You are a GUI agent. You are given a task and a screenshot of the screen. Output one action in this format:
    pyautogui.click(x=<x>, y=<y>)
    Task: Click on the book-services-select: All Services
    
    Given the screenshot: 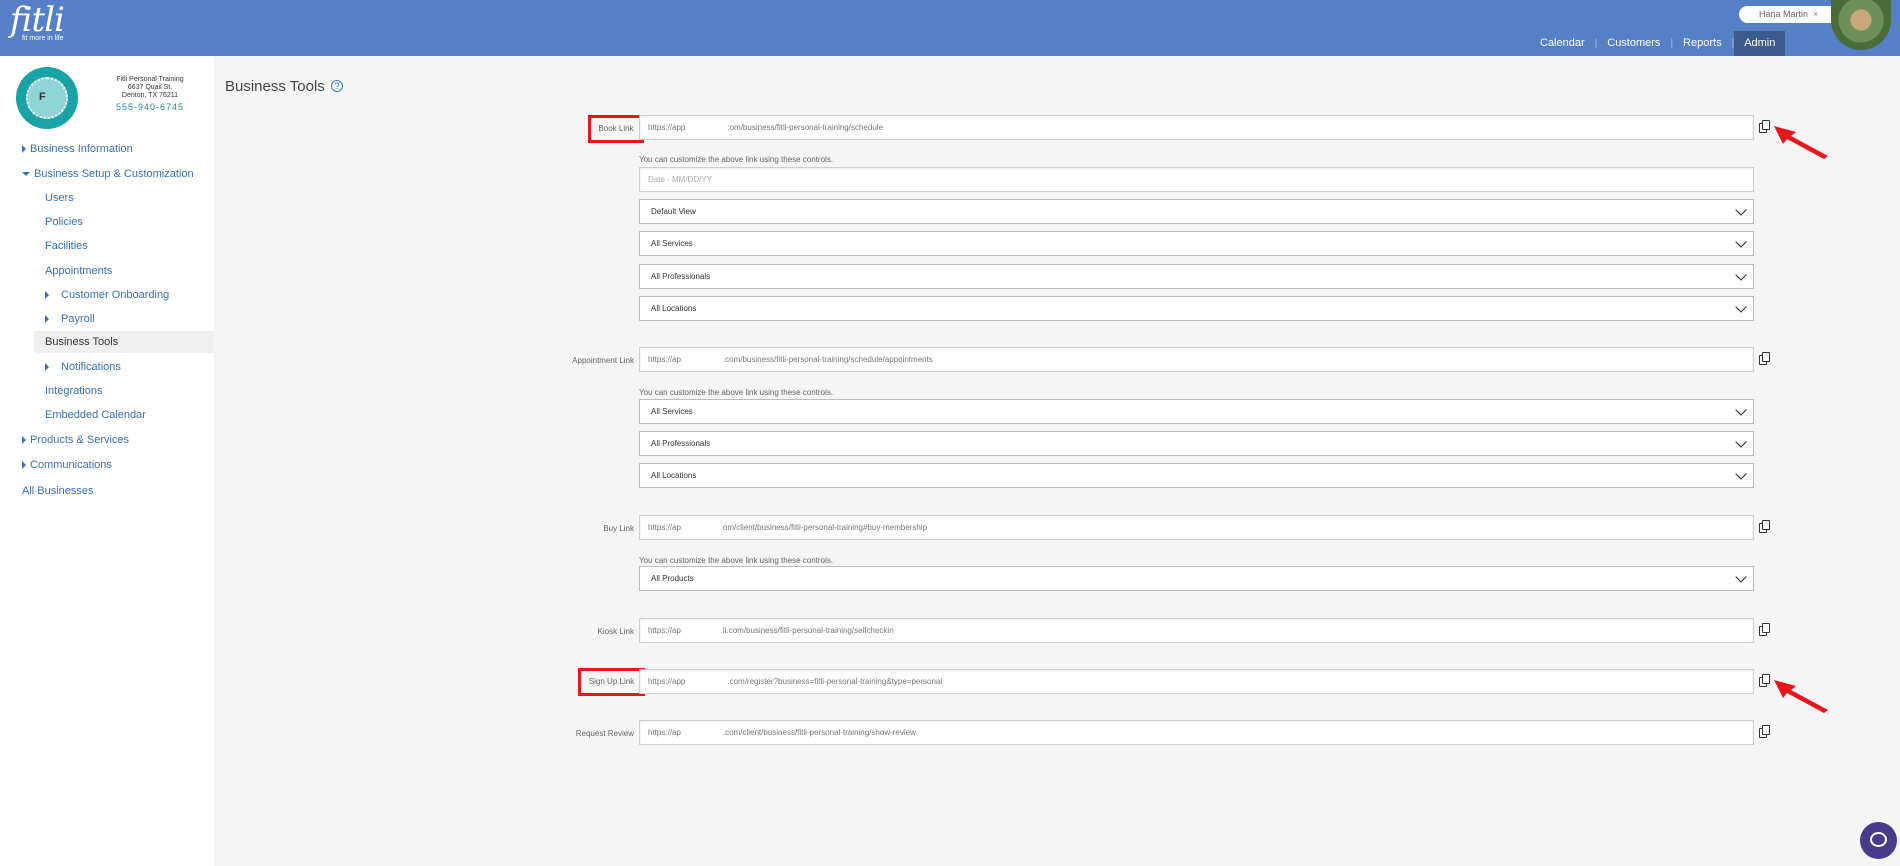 What is the action you would take?
    pyautogui.click(x=1196, y=243)
    